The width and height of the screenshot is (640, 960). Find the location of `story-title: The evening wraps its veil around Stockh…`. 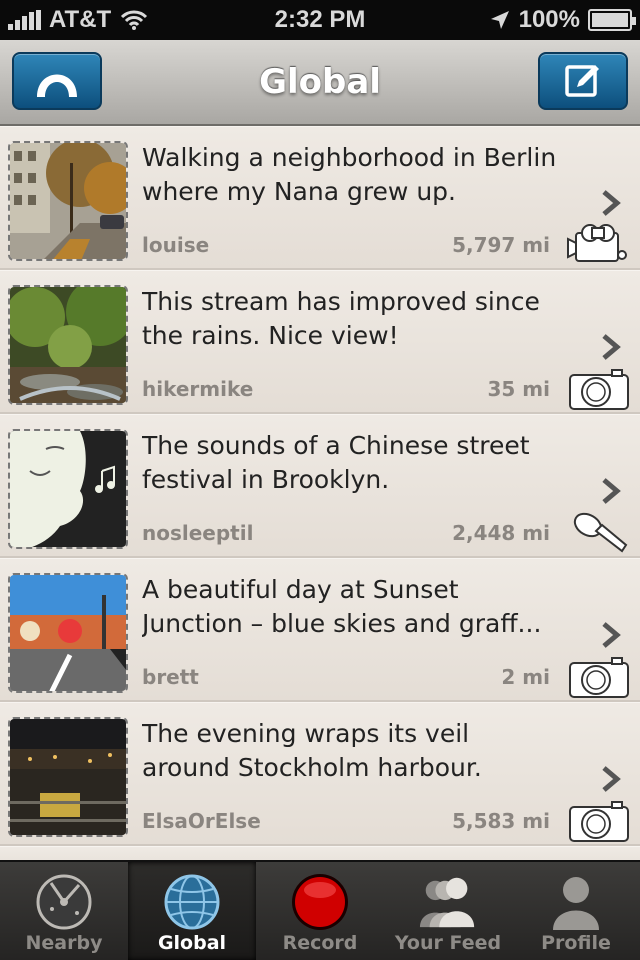

story-title: The evening wraps its veil around Stockh… is located at coordinates (312, 750).